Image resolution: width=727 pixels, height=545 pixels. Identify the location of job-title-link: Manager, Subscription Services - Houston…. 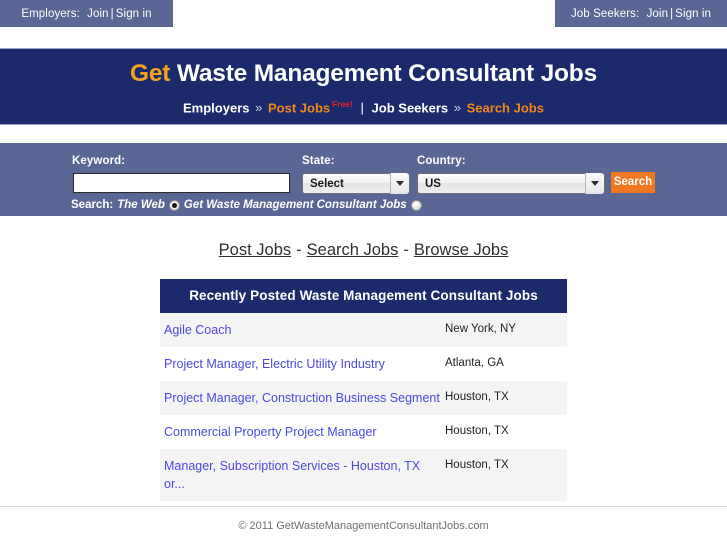
(292, 475).